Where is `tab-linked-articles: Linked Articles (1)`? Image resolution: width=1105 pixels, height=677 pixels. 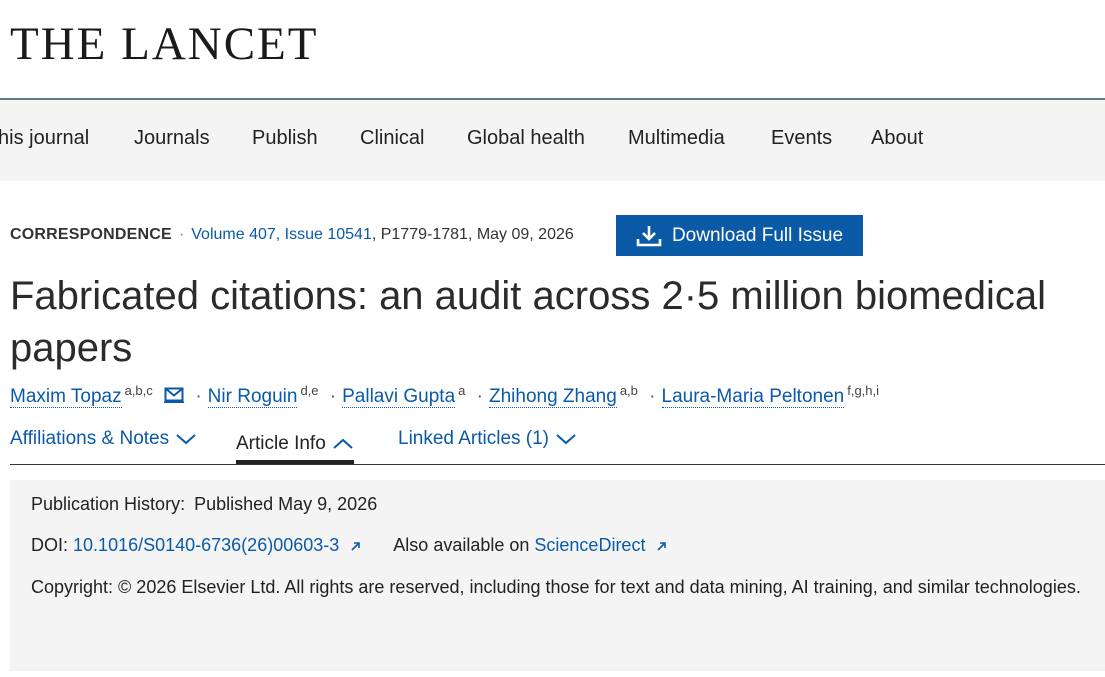
tab-linked-articles: Linked Articles (1) is located at coordinates (487, 439).